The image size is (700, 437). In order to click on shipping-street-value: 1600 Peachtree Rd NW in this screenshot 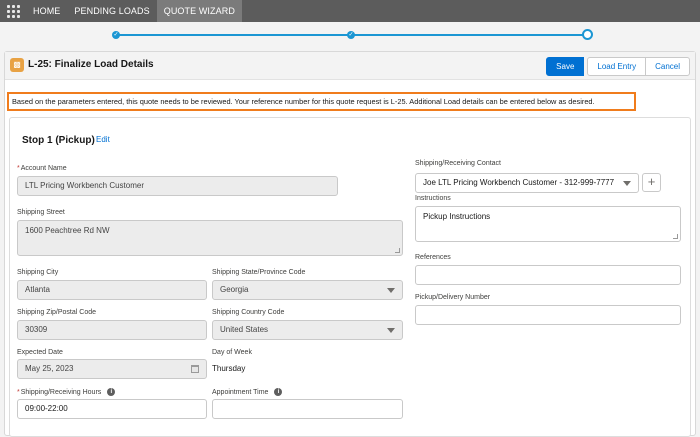, I will do `click(67, 230)`.